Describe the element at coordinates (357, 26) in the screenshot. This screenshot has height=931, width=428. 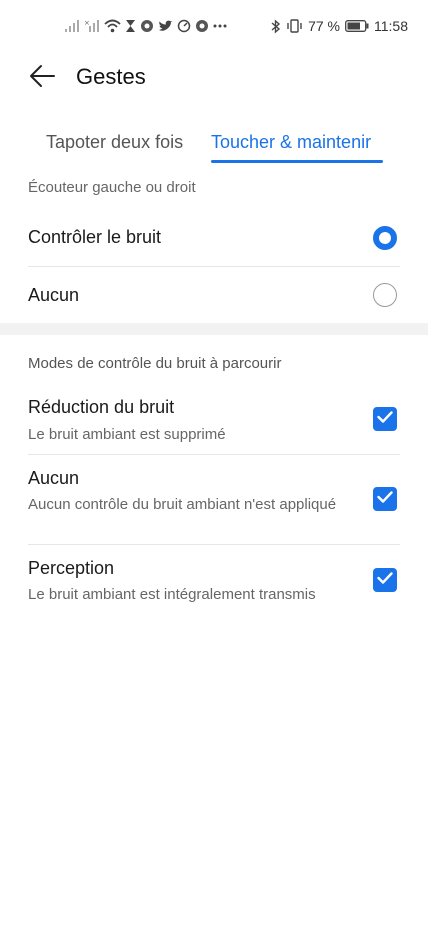
I see `battery-icon` at that location.